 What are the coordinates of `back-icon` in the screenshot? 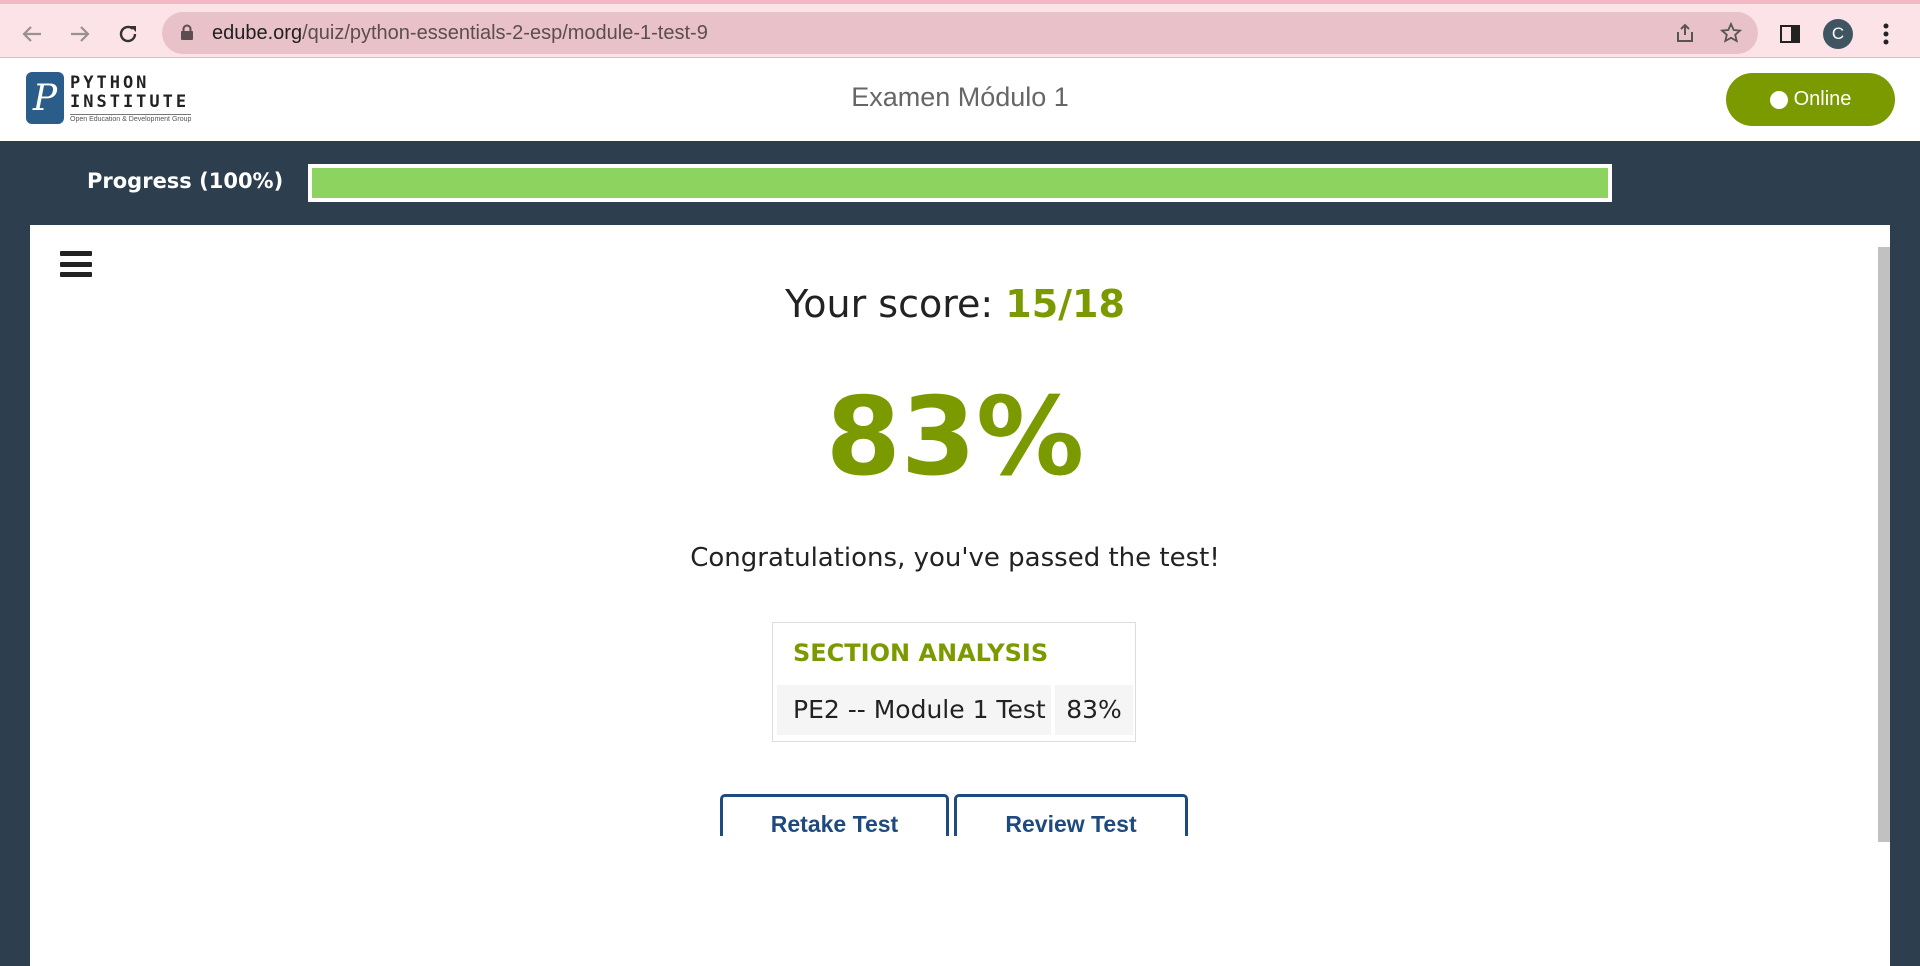 It's located at (32, 34).